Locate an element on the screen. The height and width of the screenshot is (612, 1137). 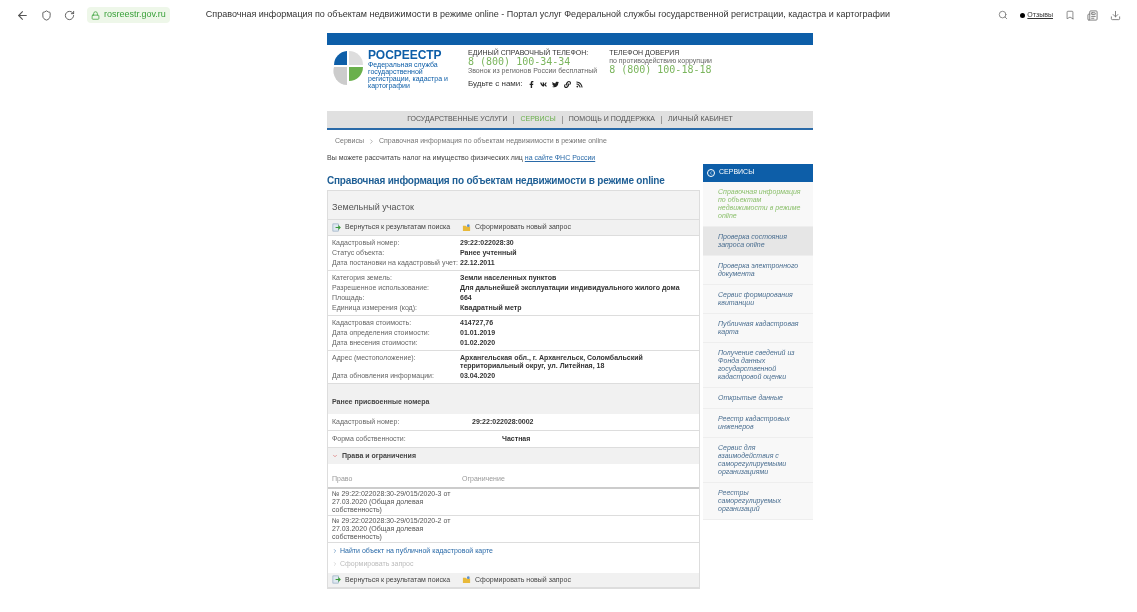
vk-icon is located at coordinates (543, 84).